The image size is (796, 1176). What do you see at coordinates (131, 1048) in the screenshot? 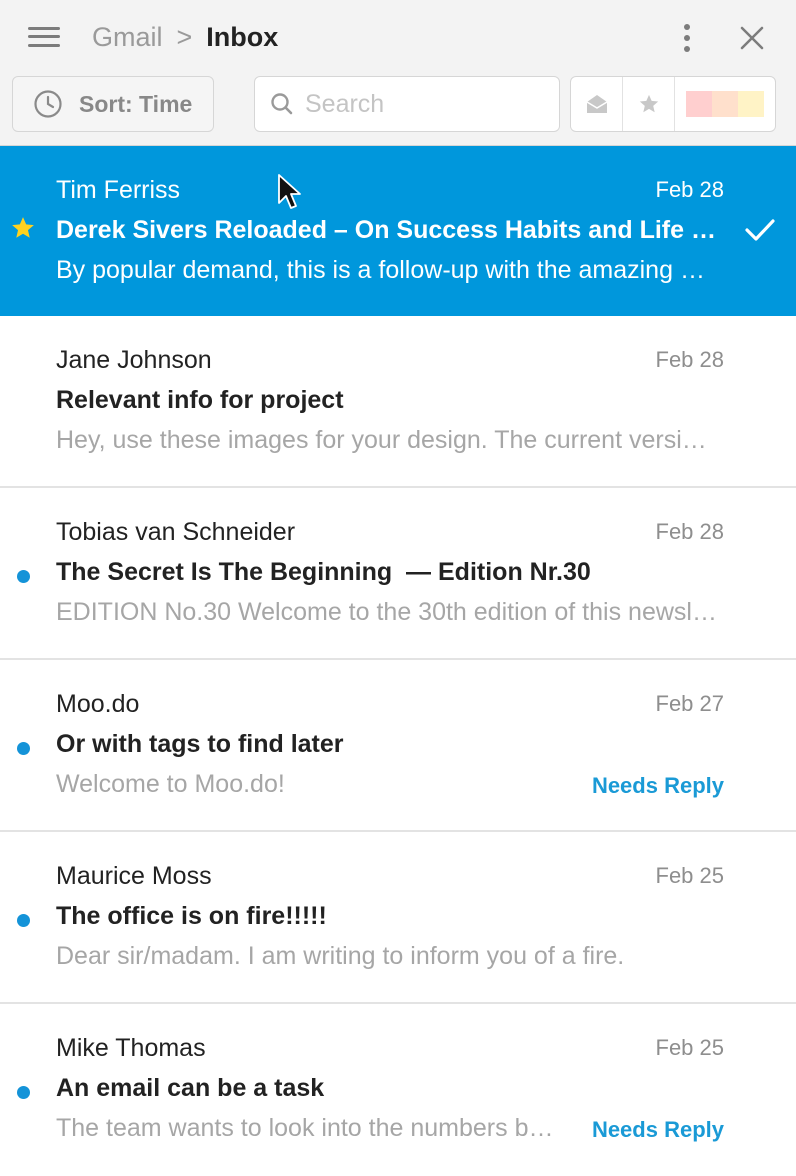
I see `email-sender: Mike Thomas` at bounding box center [131, 1048].